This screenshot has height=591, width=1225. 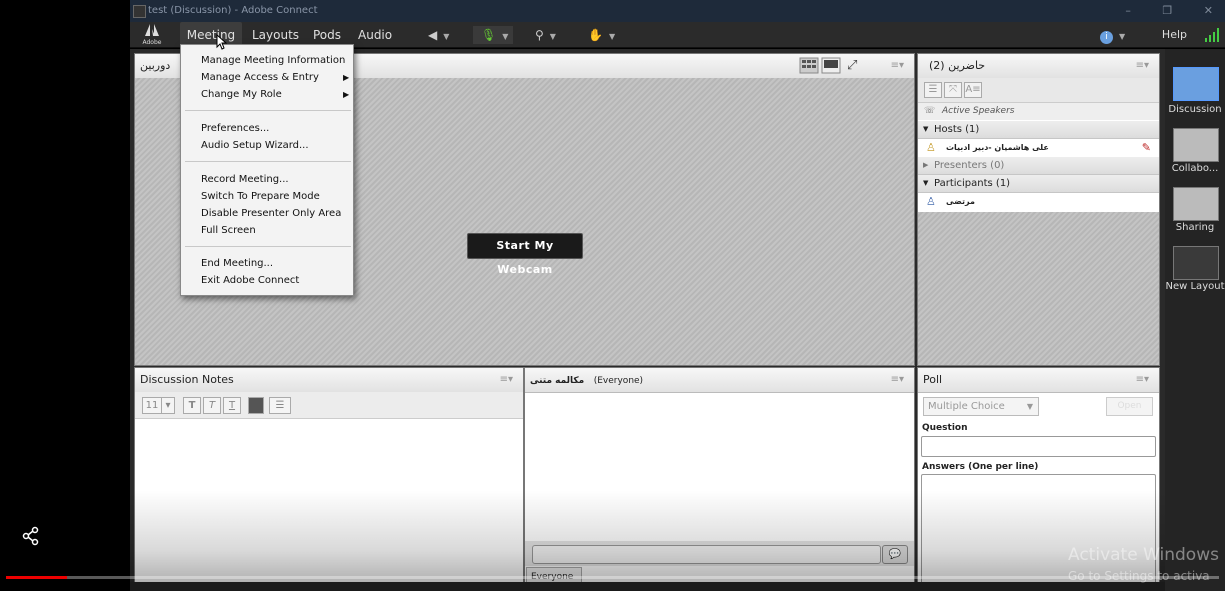 I want to click on status-view-icon: A≡, so click(x=973, y=90).